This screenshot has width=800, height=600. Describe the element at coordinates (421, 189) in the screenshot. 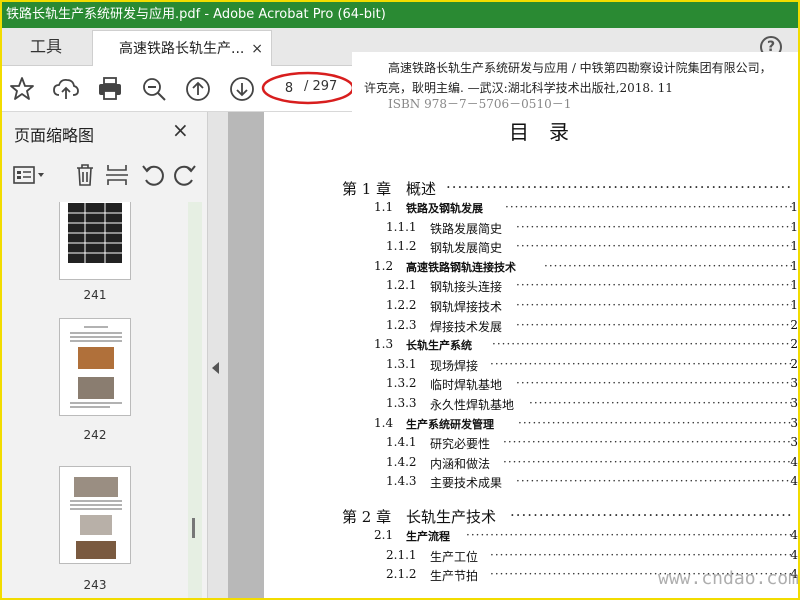

I see `toc-entry-text: 概述` at that location.